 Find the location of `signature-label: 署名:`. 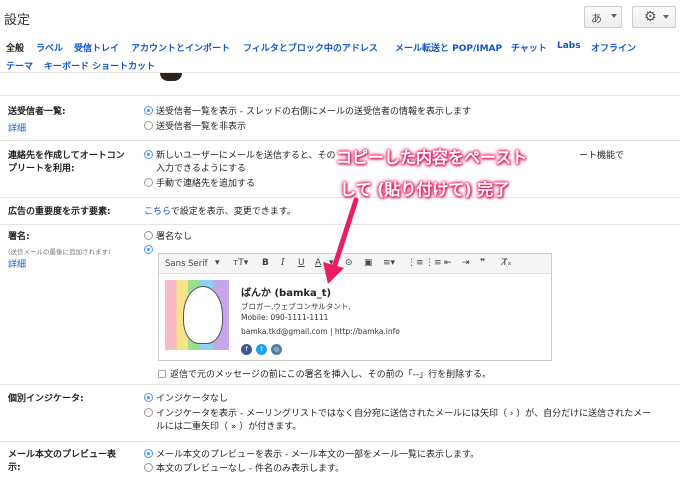

signature-label: 署名: is located at coordinates (19, 237).